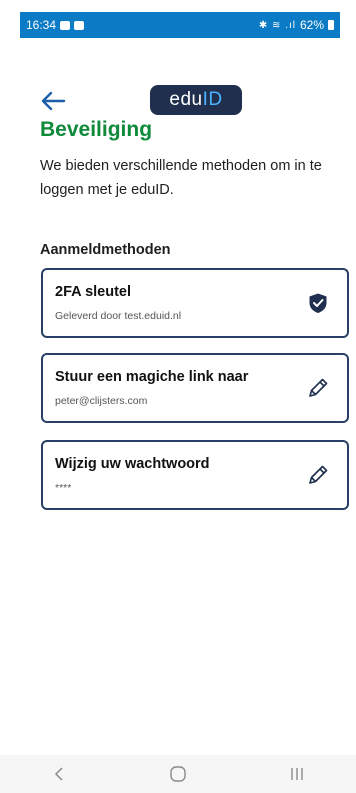 Image resolution: width=356 pixels, height=793 pixels. What do you see at coordinates (195, 475) in the screenshot?
I see `method-card-password: Wijzig uw wachtwoord ****` at bounding box center [195, 475].